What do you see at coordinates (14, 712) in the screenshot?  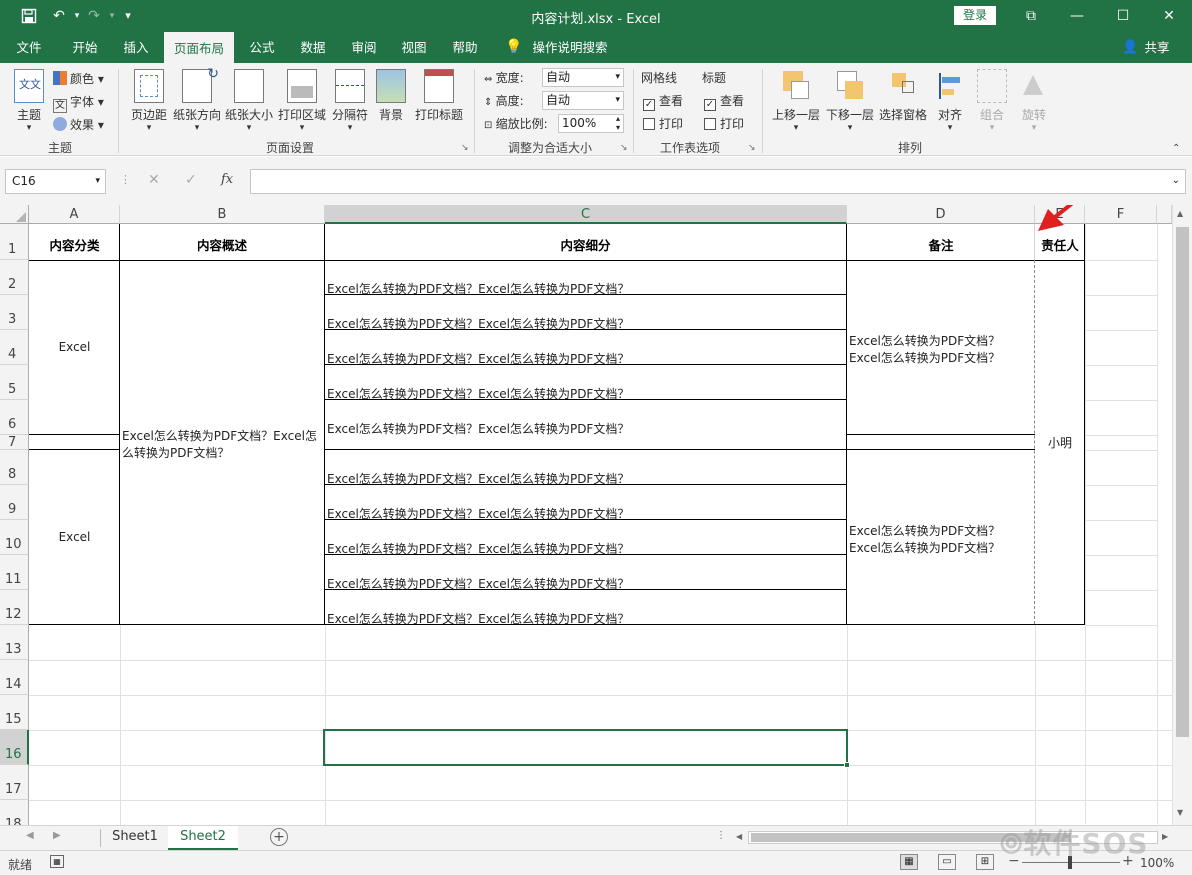 I see `row-header-15: 15` at bounding box center [14, 712].